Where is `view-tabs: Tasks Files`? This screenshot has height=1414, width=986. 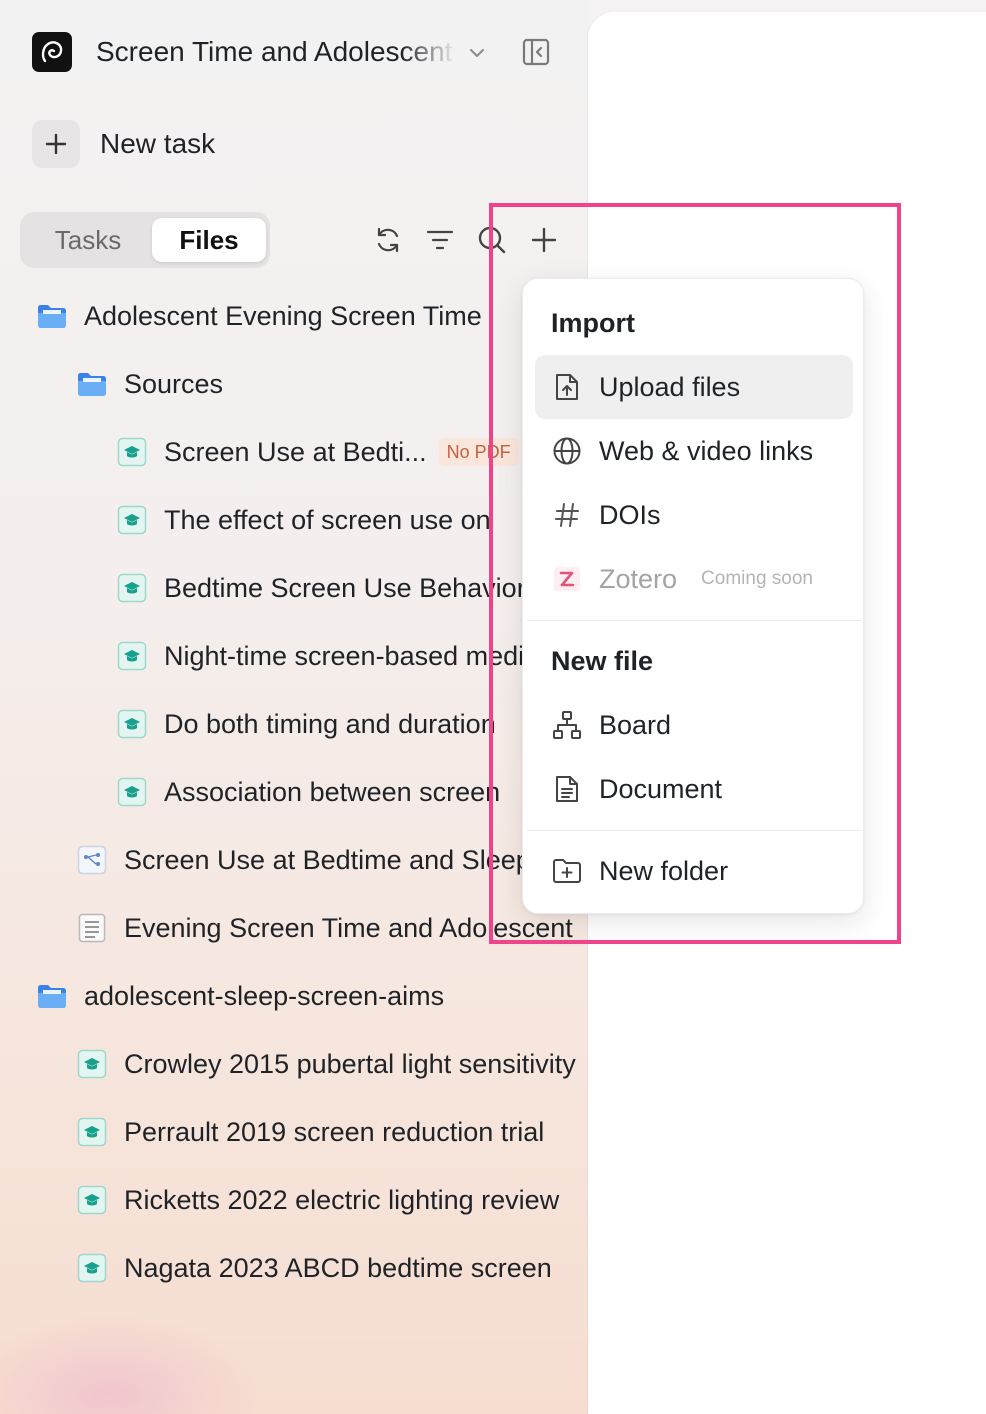 view-tabs: Tasks Files is located at coordinates (145, 240).